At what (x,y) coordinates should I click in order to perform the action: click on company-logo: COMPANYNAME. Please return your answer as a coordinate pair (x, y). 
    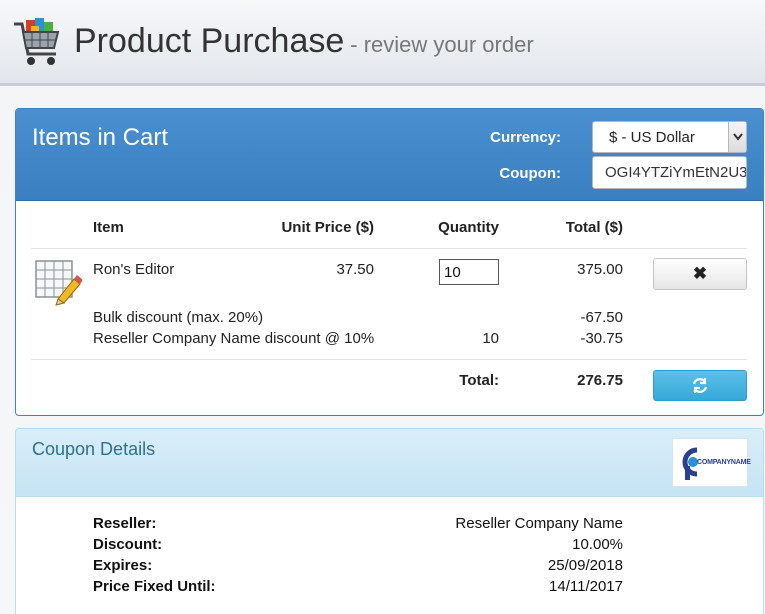
    Looking at the image, I should click on (711, 462).